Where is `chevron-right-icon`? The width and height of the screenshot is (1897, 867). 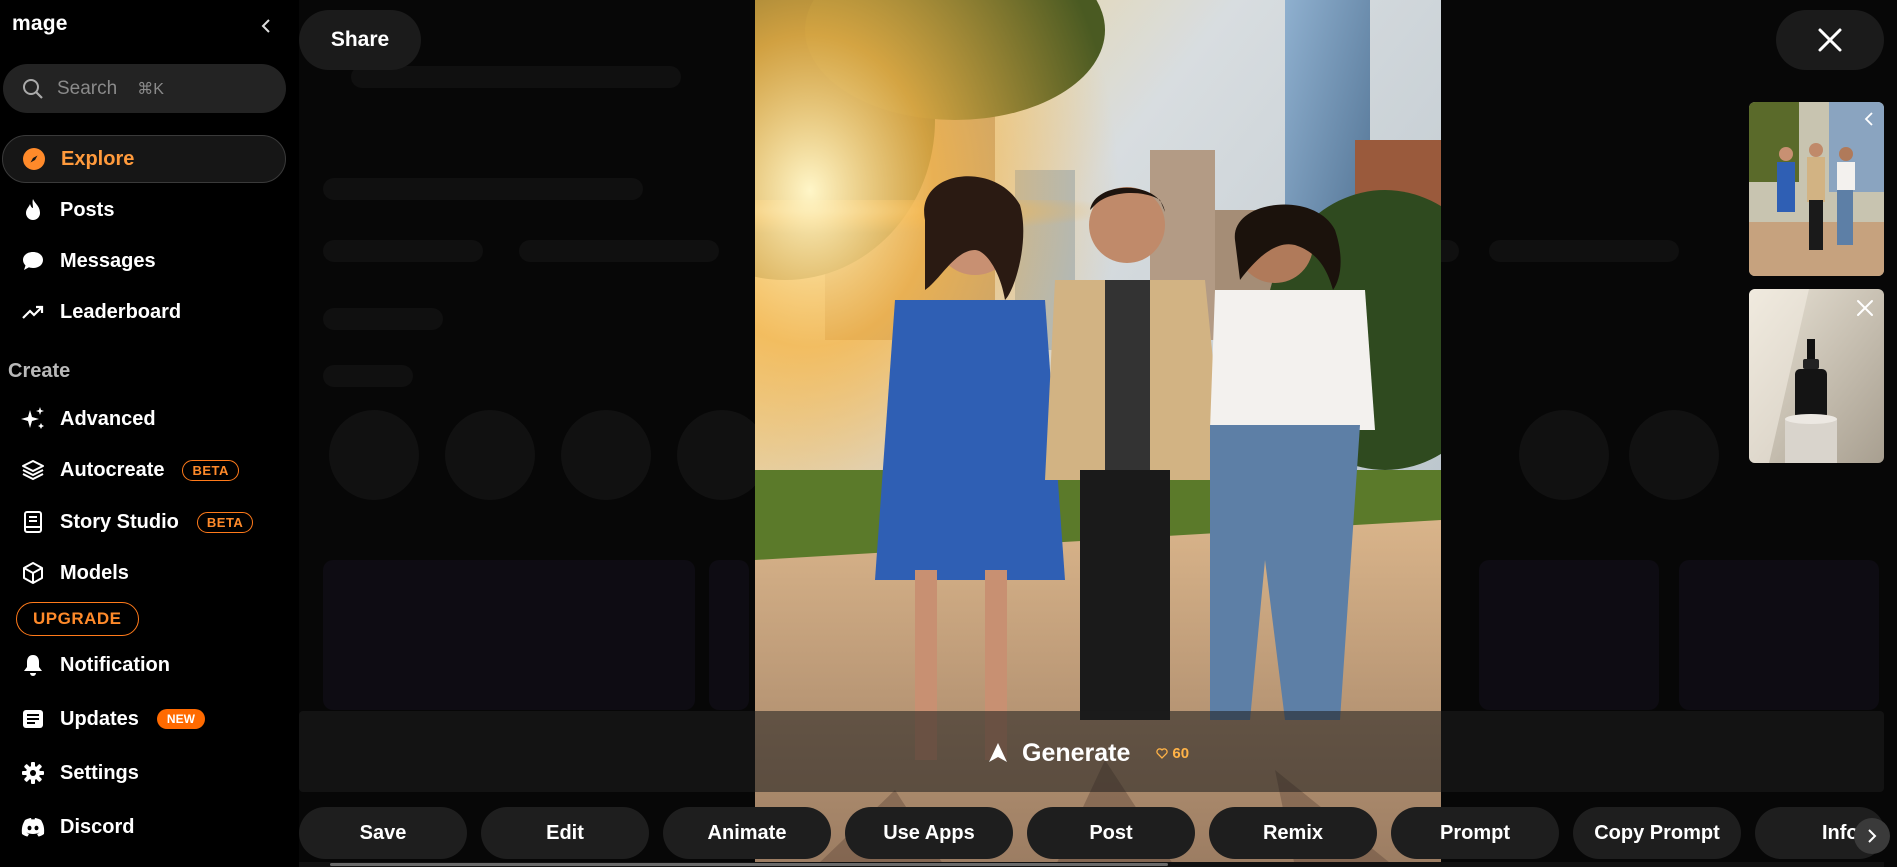 chevron-right-icon is located at coordinates (1872, 836).